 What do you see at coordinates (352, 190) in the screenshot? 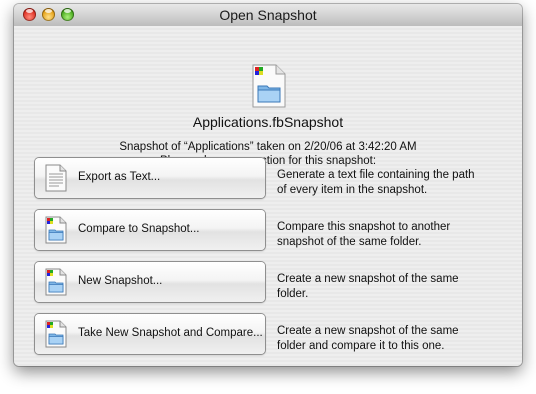
I see `description-line: of every item in the snapshot.` at bounding box center [352, 190].